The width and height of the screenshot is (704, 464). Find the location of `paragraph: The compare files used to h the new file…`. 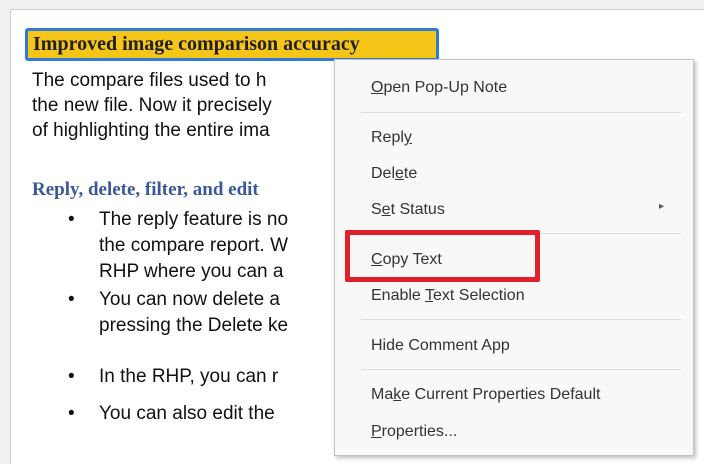

paragraph: The compare files used to h the new file… is located at coordinates (152, 105).